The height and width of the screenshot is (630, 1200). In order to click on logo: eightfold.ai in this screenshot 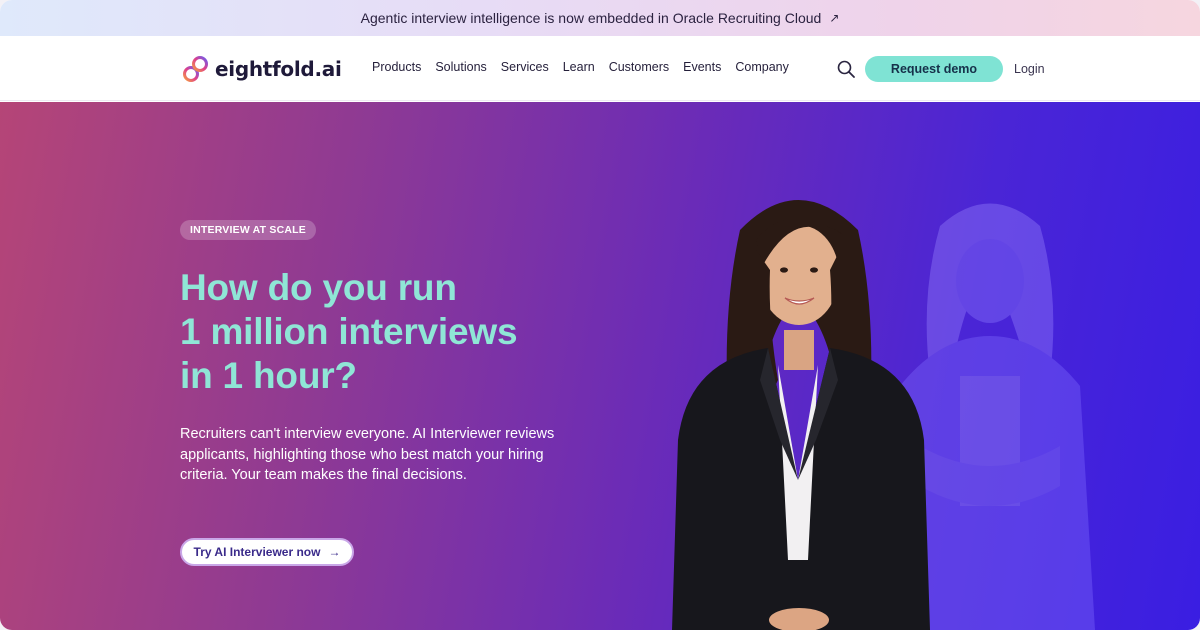, I will do `click(261, 69)`.